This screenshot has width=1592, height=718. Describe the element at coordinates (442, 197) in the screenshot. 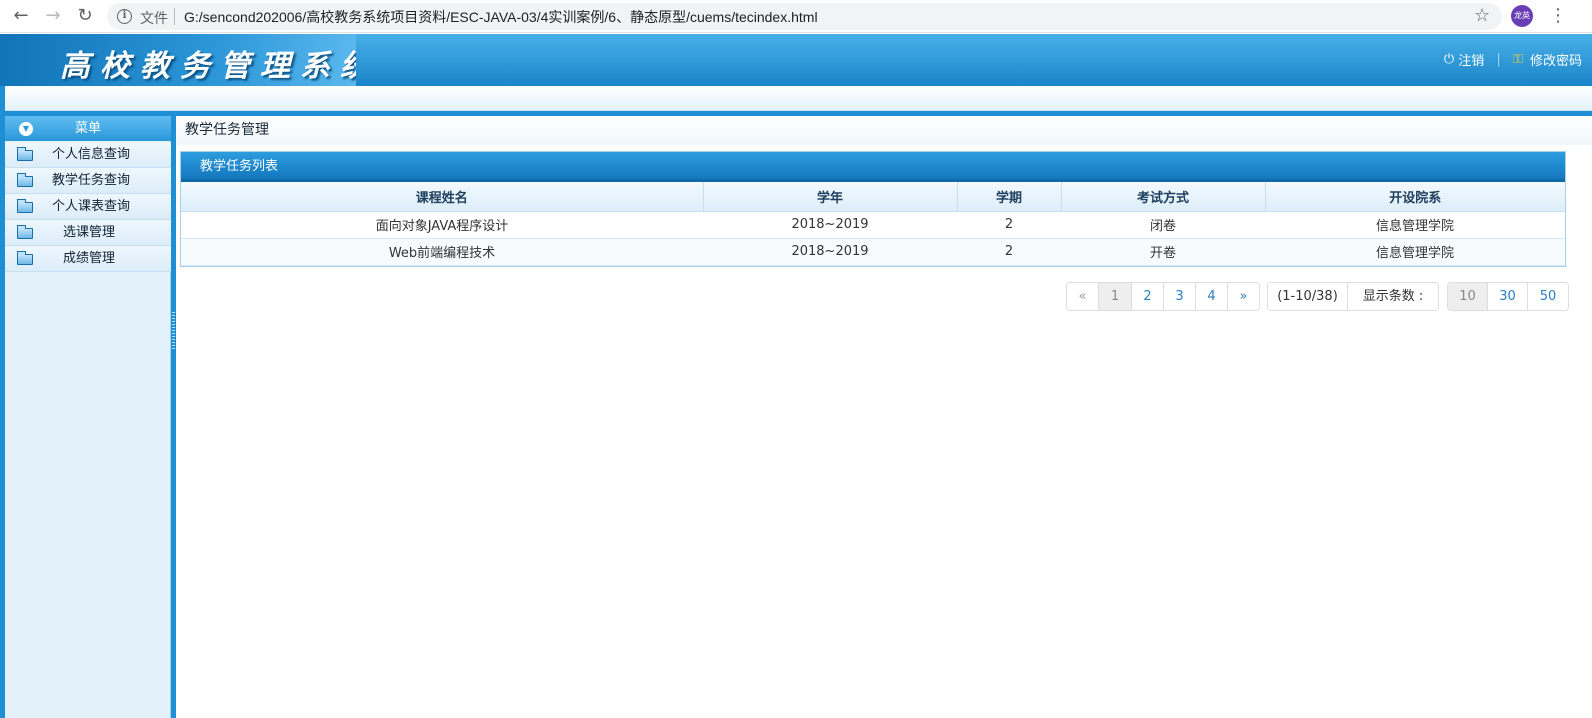

I see `column-header-course: 课程姓名` at that location.